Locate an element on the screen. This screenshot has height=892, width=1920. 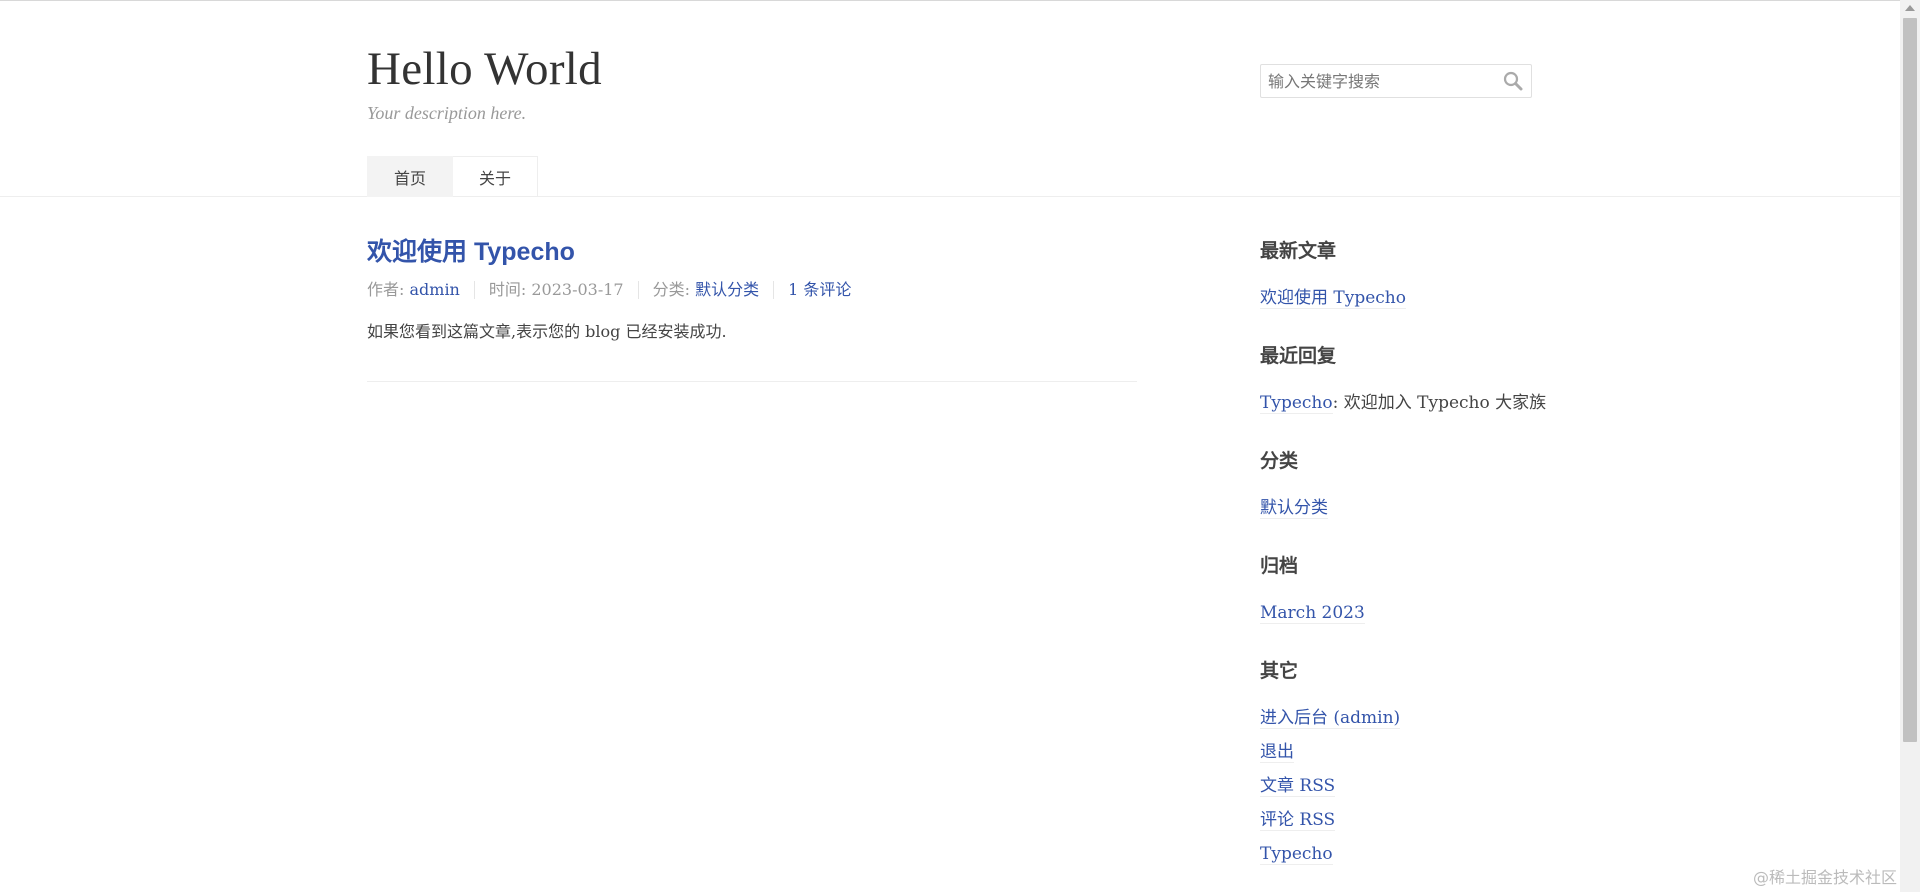
recent-posts-list: 欢迎使用 Typecho is located at coordinates (1410, 298).